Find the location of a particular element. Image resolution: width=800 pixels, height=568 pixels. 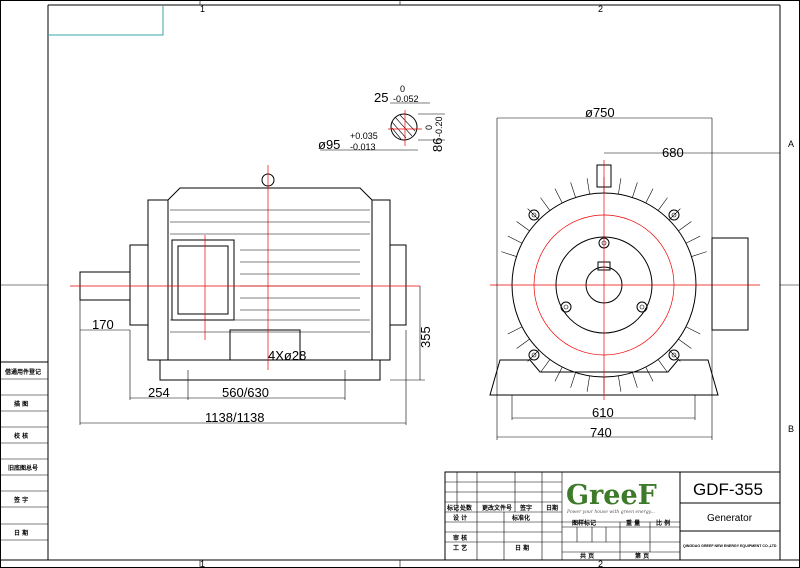

weight-label: 重 量 is located at coordinates (633, 523).